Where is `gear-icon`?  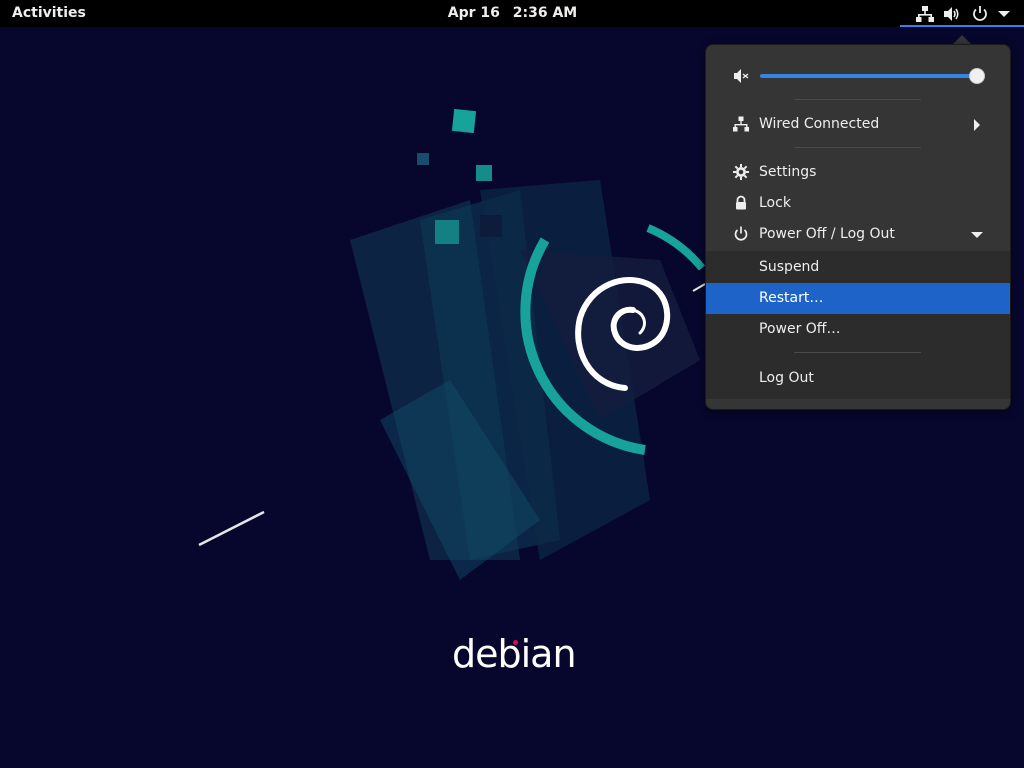 gear-icon is located at coordinates (741, 172).